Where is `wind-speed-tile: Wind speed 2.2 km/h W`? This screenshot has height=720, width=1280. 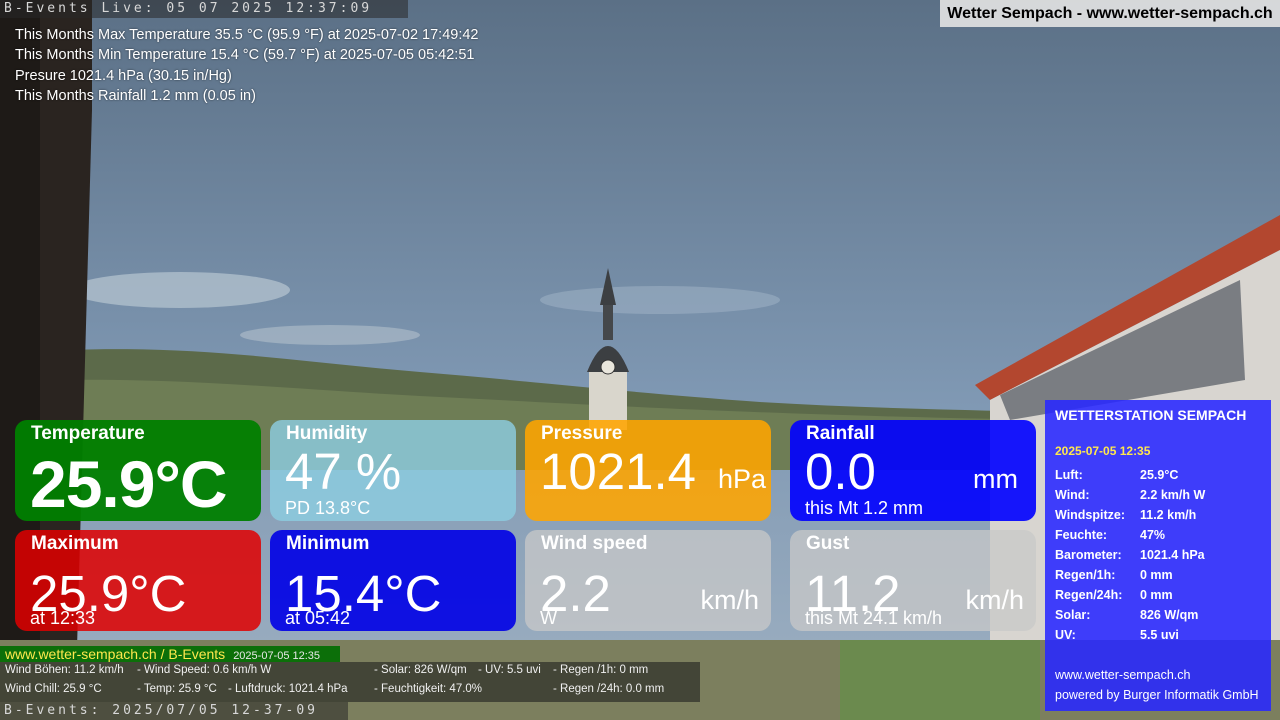
wind-speed-tile: Wind speed 2.2 km/h W is located at coordinates (648, 580).